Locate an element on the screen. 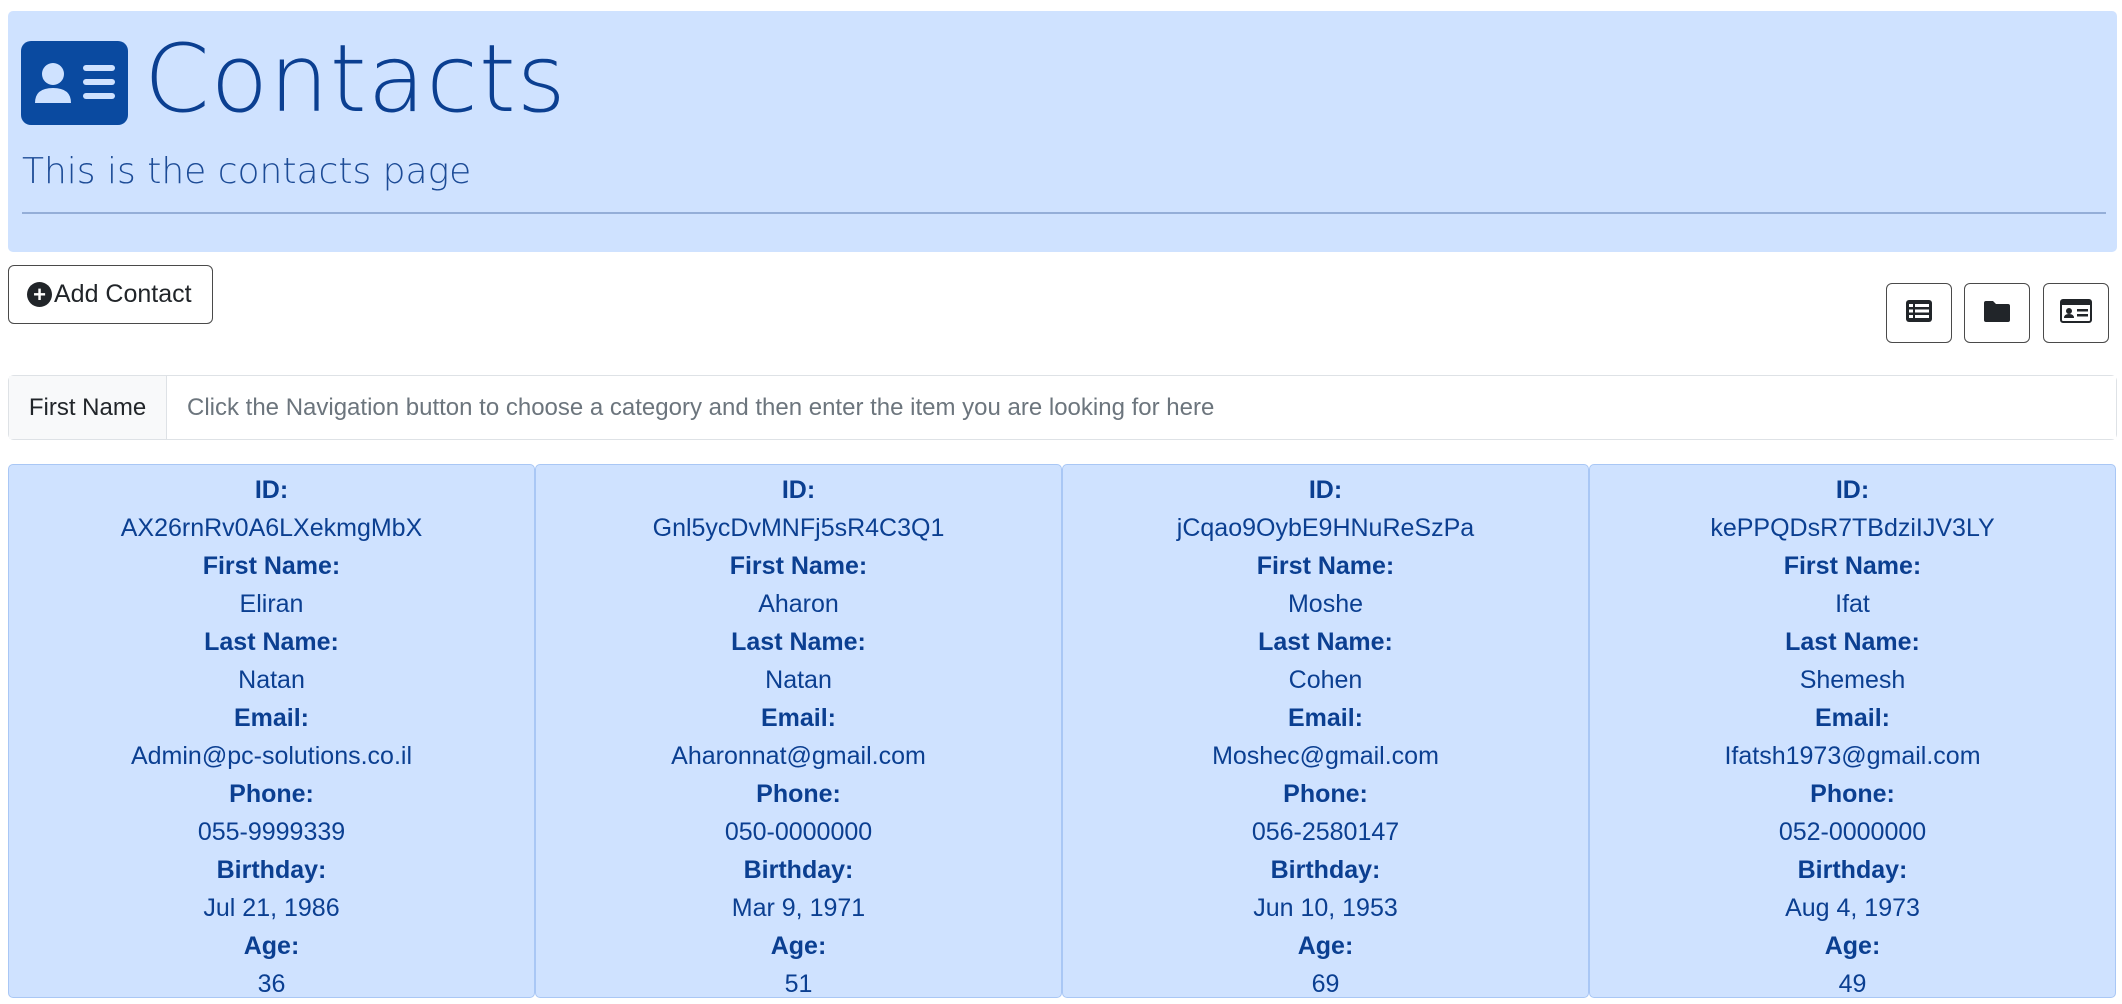 The height and width of the screenshot is (1004, 2122). card-view-button is located at coordinates (2076, 313).